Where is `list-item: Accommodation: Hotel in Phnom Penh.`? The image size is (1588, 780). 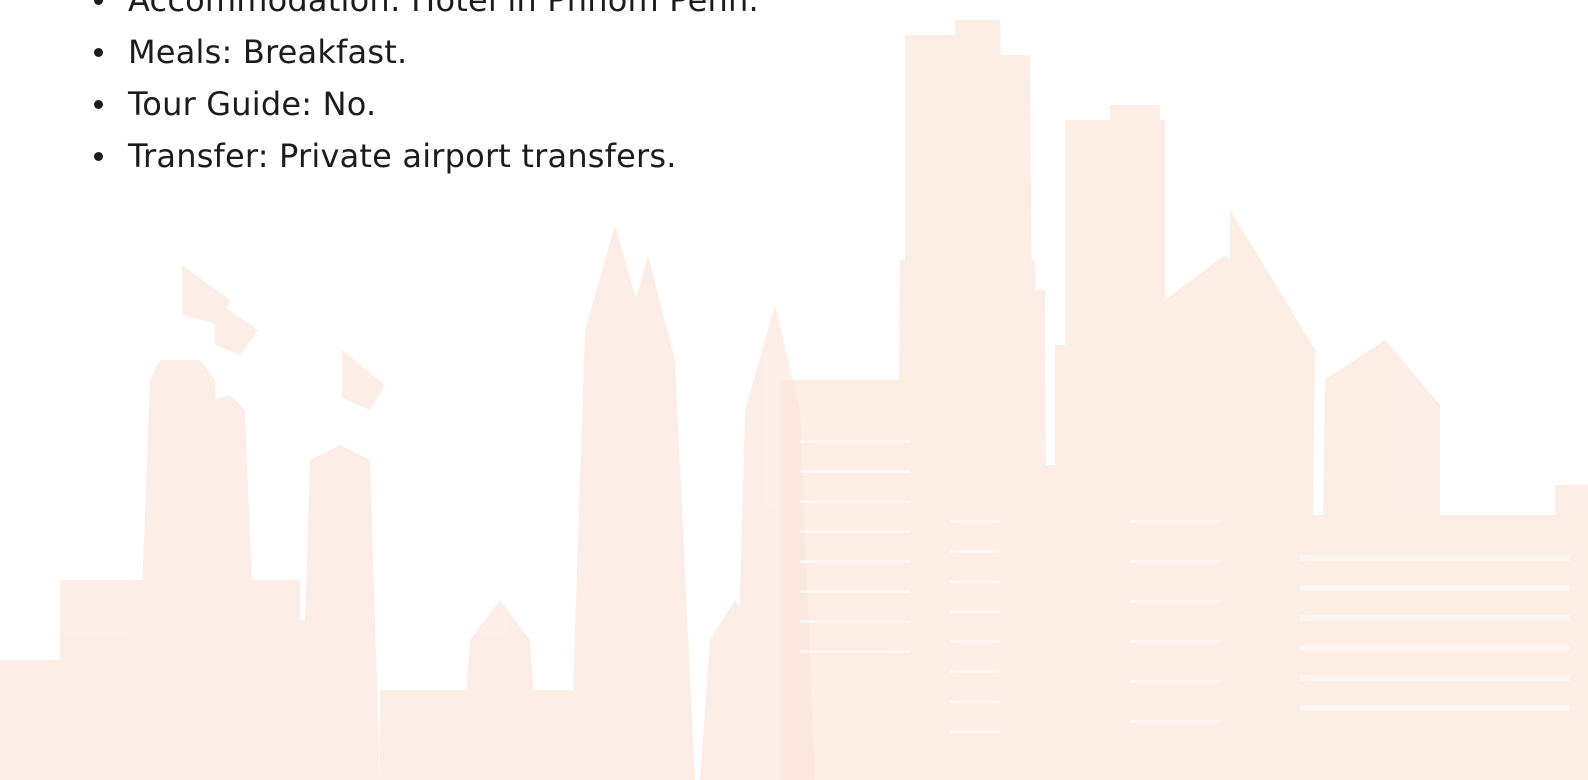 list-item: Accommodation: Hotel in Phnom Penh. is located at coordinates (426, 13).